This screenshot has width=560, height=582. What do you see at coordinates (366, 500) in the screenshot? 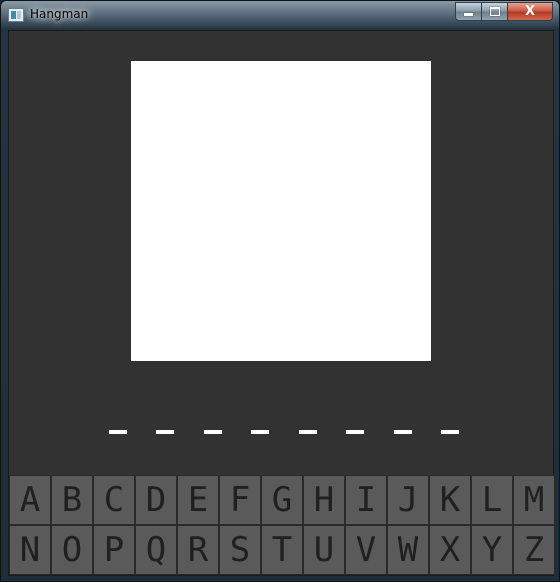
I see `letter-button-i: I` at bounding box center [366, 500].